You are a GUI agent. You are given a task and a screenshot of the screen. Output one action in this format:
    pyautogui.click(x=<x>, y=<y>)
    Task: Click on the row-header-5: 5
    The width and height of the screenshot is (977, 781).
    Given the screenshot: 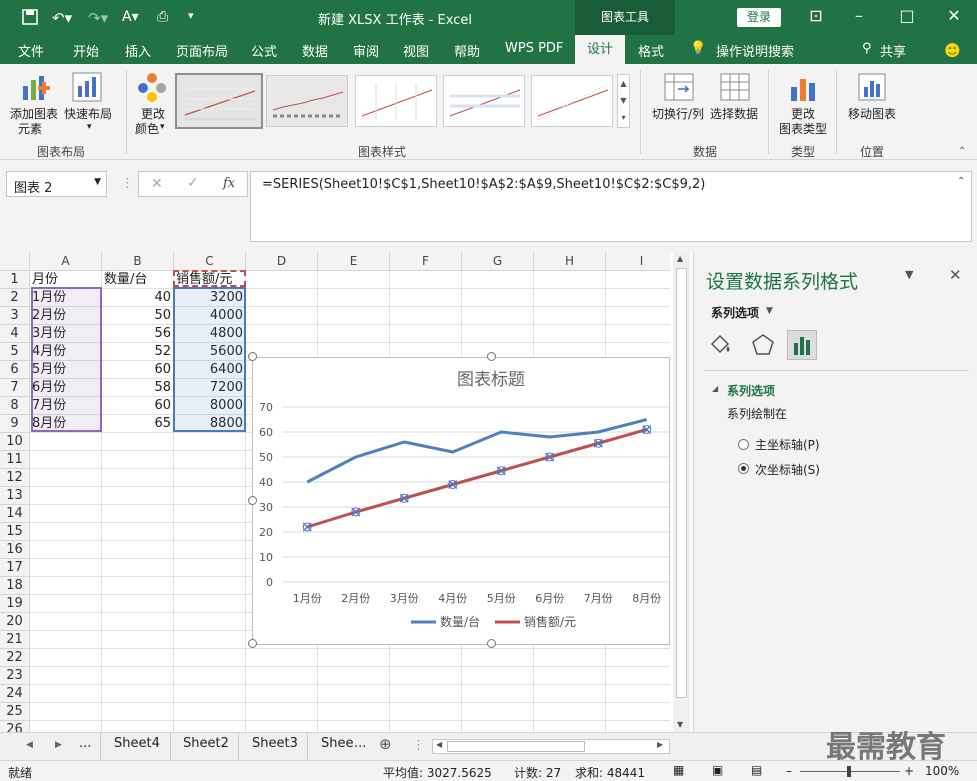 What is the action you would take?
    pyautogui.click(x=15, y=352)
    